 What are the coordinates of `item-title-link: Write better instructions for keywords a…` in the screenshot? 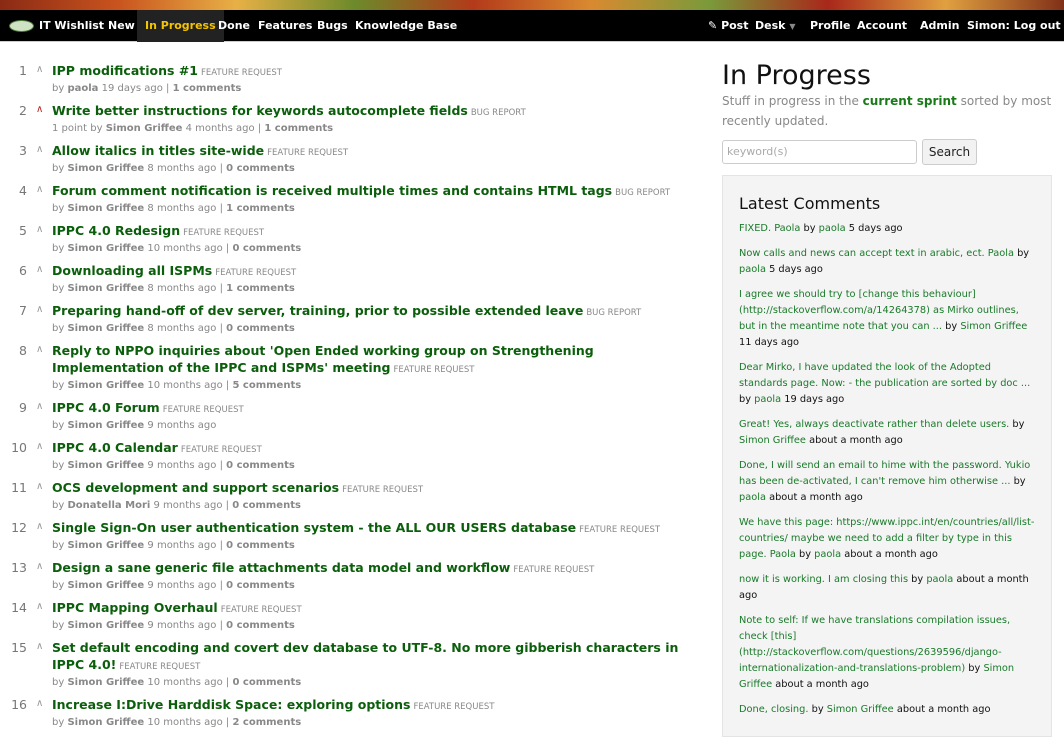 It's located at (260, 110).